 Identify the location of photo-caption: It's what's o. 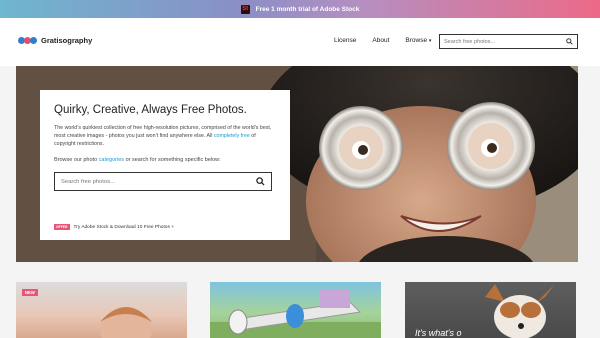
(438, 333).